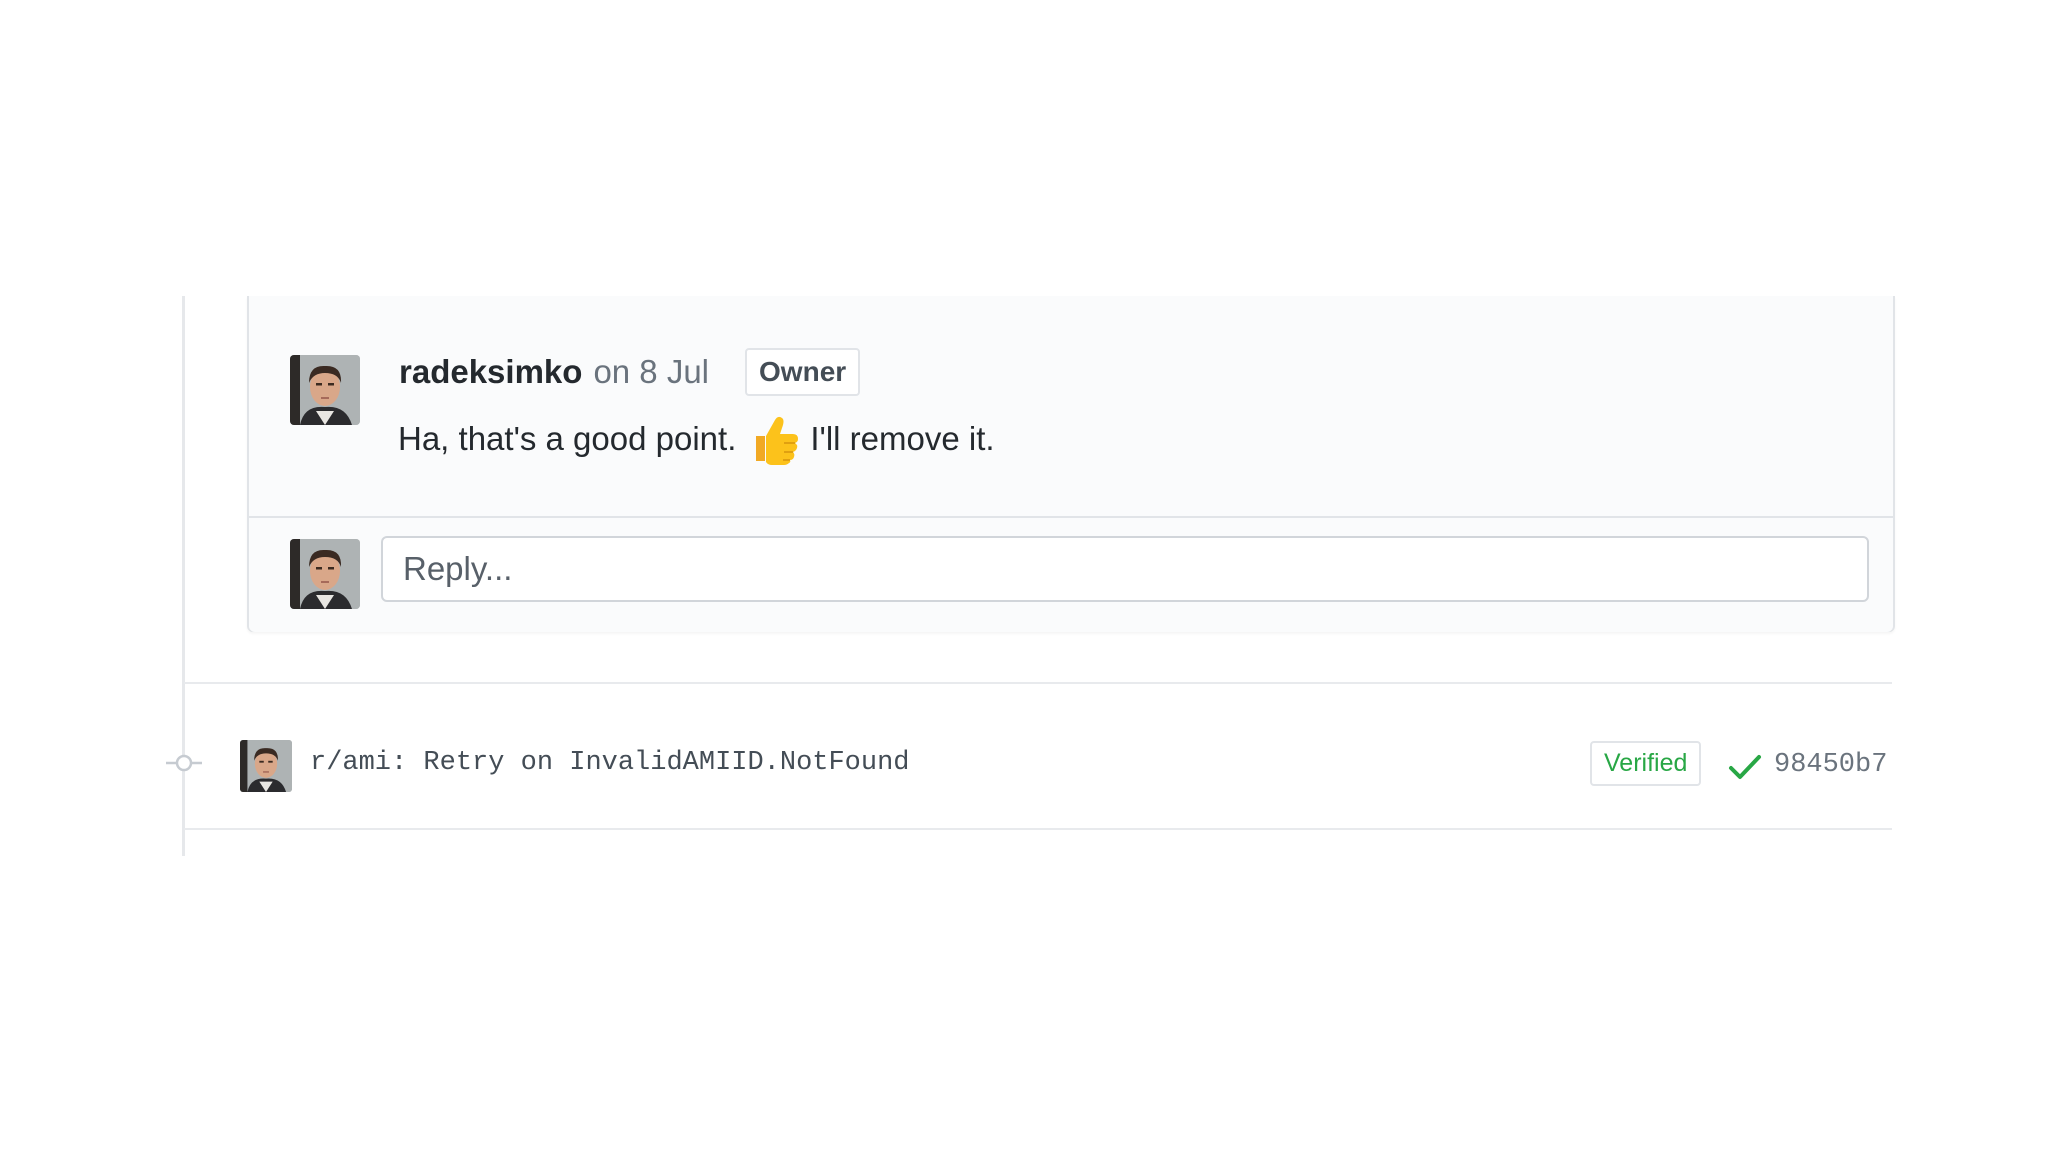  Describe the element at coordinates (1125, 569) in the screenshot. I see `reply-input` at that location.